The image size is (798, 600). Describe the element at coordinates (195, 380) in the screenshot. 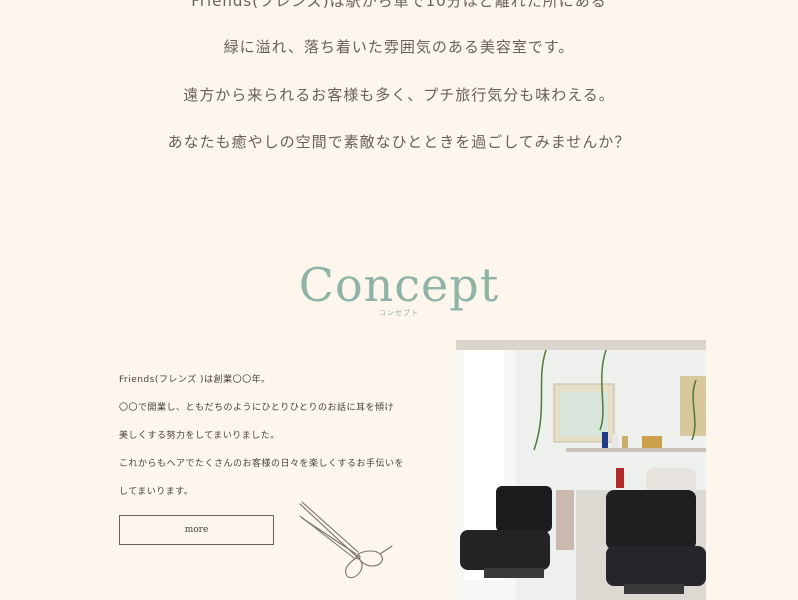

I see `concept-paragraph-1: Friends(フレンズ )は創業〇〇年。` at that location.